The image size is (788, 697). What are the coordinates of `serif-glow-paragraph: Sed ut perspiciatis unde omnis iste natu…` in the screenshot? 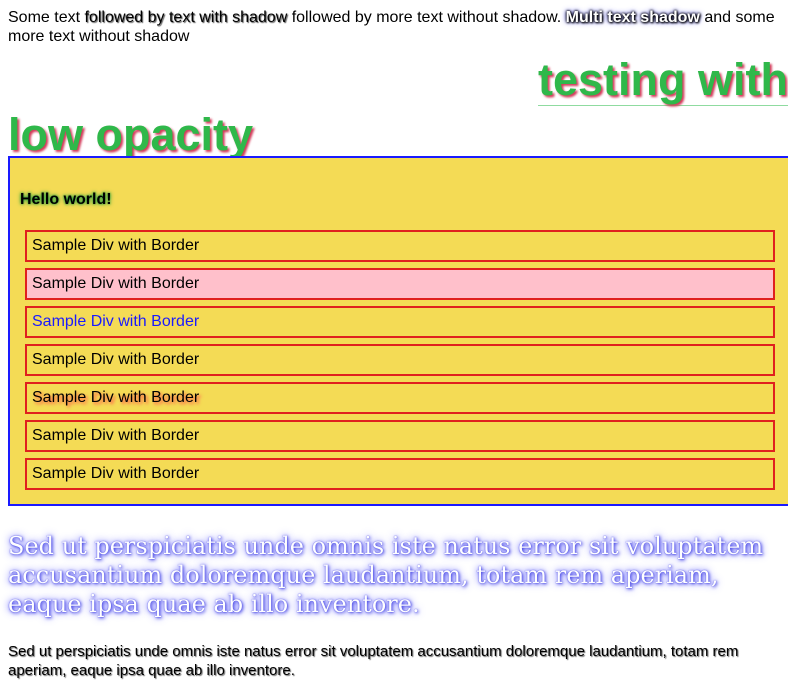 It's located at (386, 575).